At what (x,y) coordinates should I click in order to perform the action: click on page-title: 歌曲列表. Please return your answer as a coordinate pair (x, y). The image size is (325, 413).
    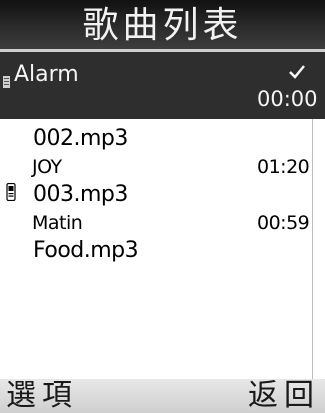
    Looking at the image, I should click on (162, 25).